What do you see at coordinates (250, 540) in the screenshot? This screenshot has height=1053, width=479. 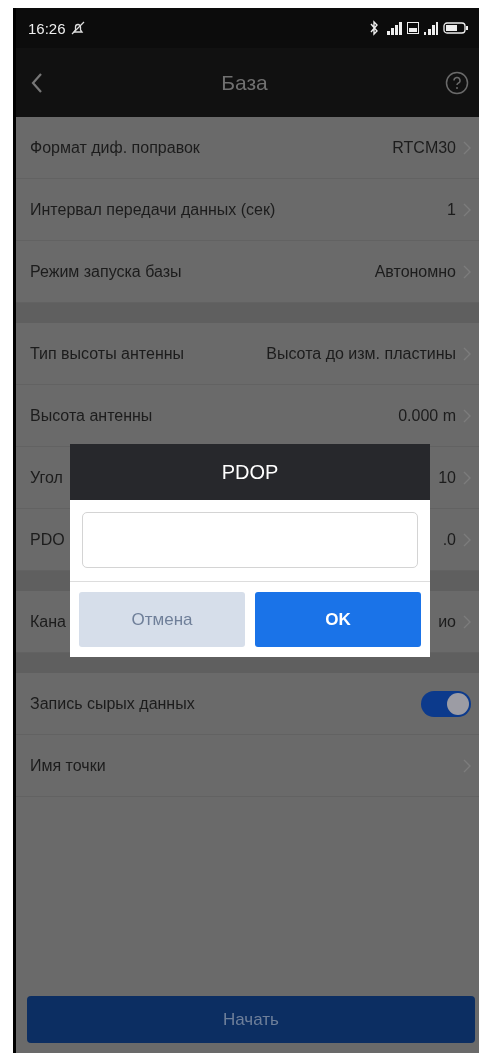 I see `input-field` at bounding box center [250, 540].